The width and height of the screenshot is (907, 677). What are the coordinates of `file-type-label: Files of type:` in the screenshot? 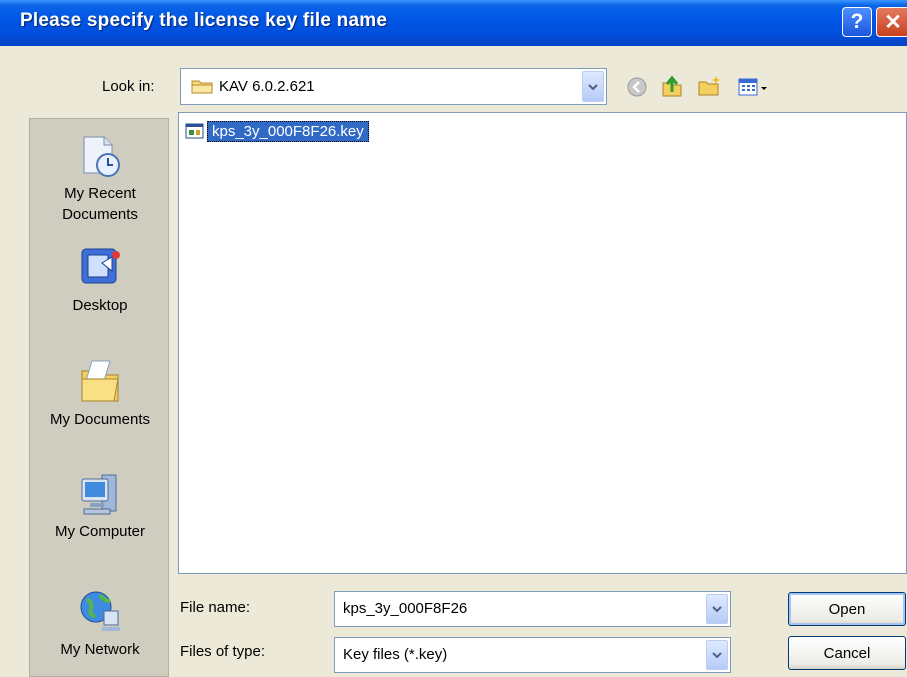 It's located at (223, 651).